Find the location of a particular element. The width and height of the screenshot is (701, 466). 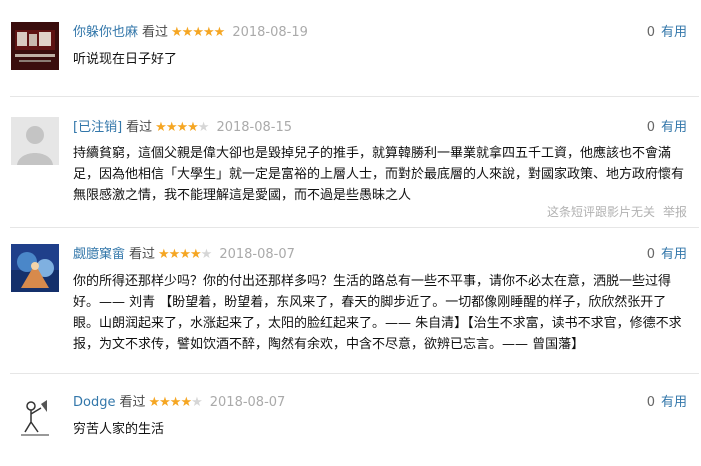

report-link: 举报 is located at coordinates (675, 212).